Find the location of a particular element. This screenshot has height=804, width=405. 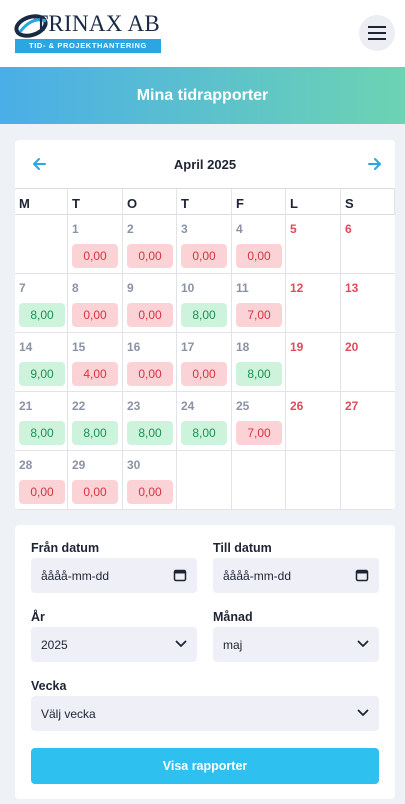

calendar-day-cell: 14 9,00 is located at coordinates (41, 362).